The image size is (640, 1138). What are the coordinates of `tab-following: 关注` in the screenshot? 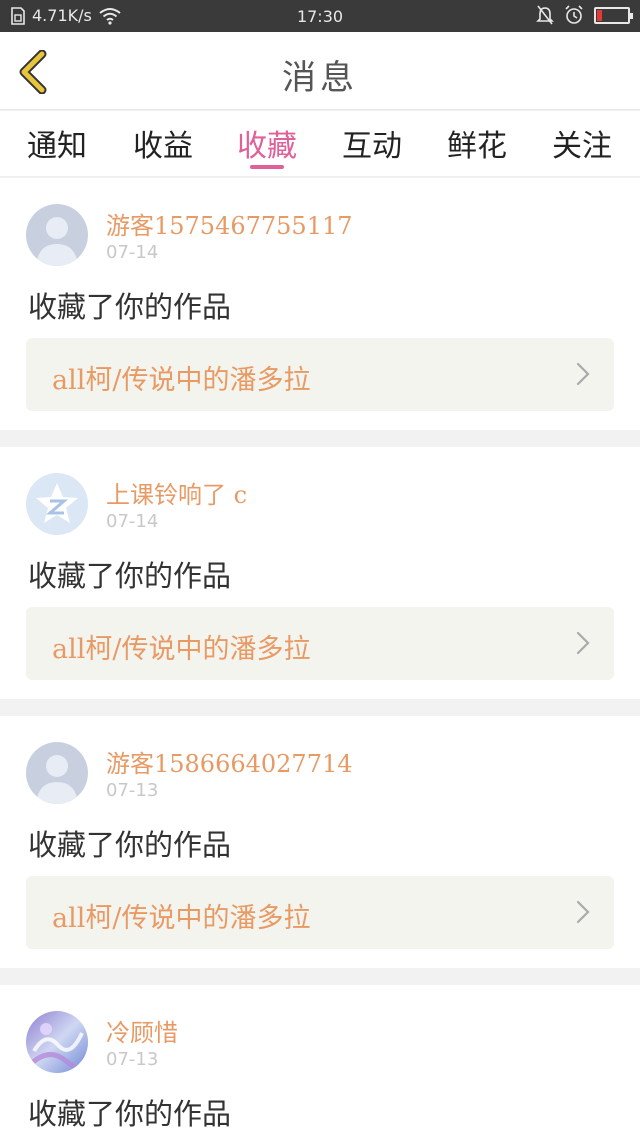 It's located at (582, 143).